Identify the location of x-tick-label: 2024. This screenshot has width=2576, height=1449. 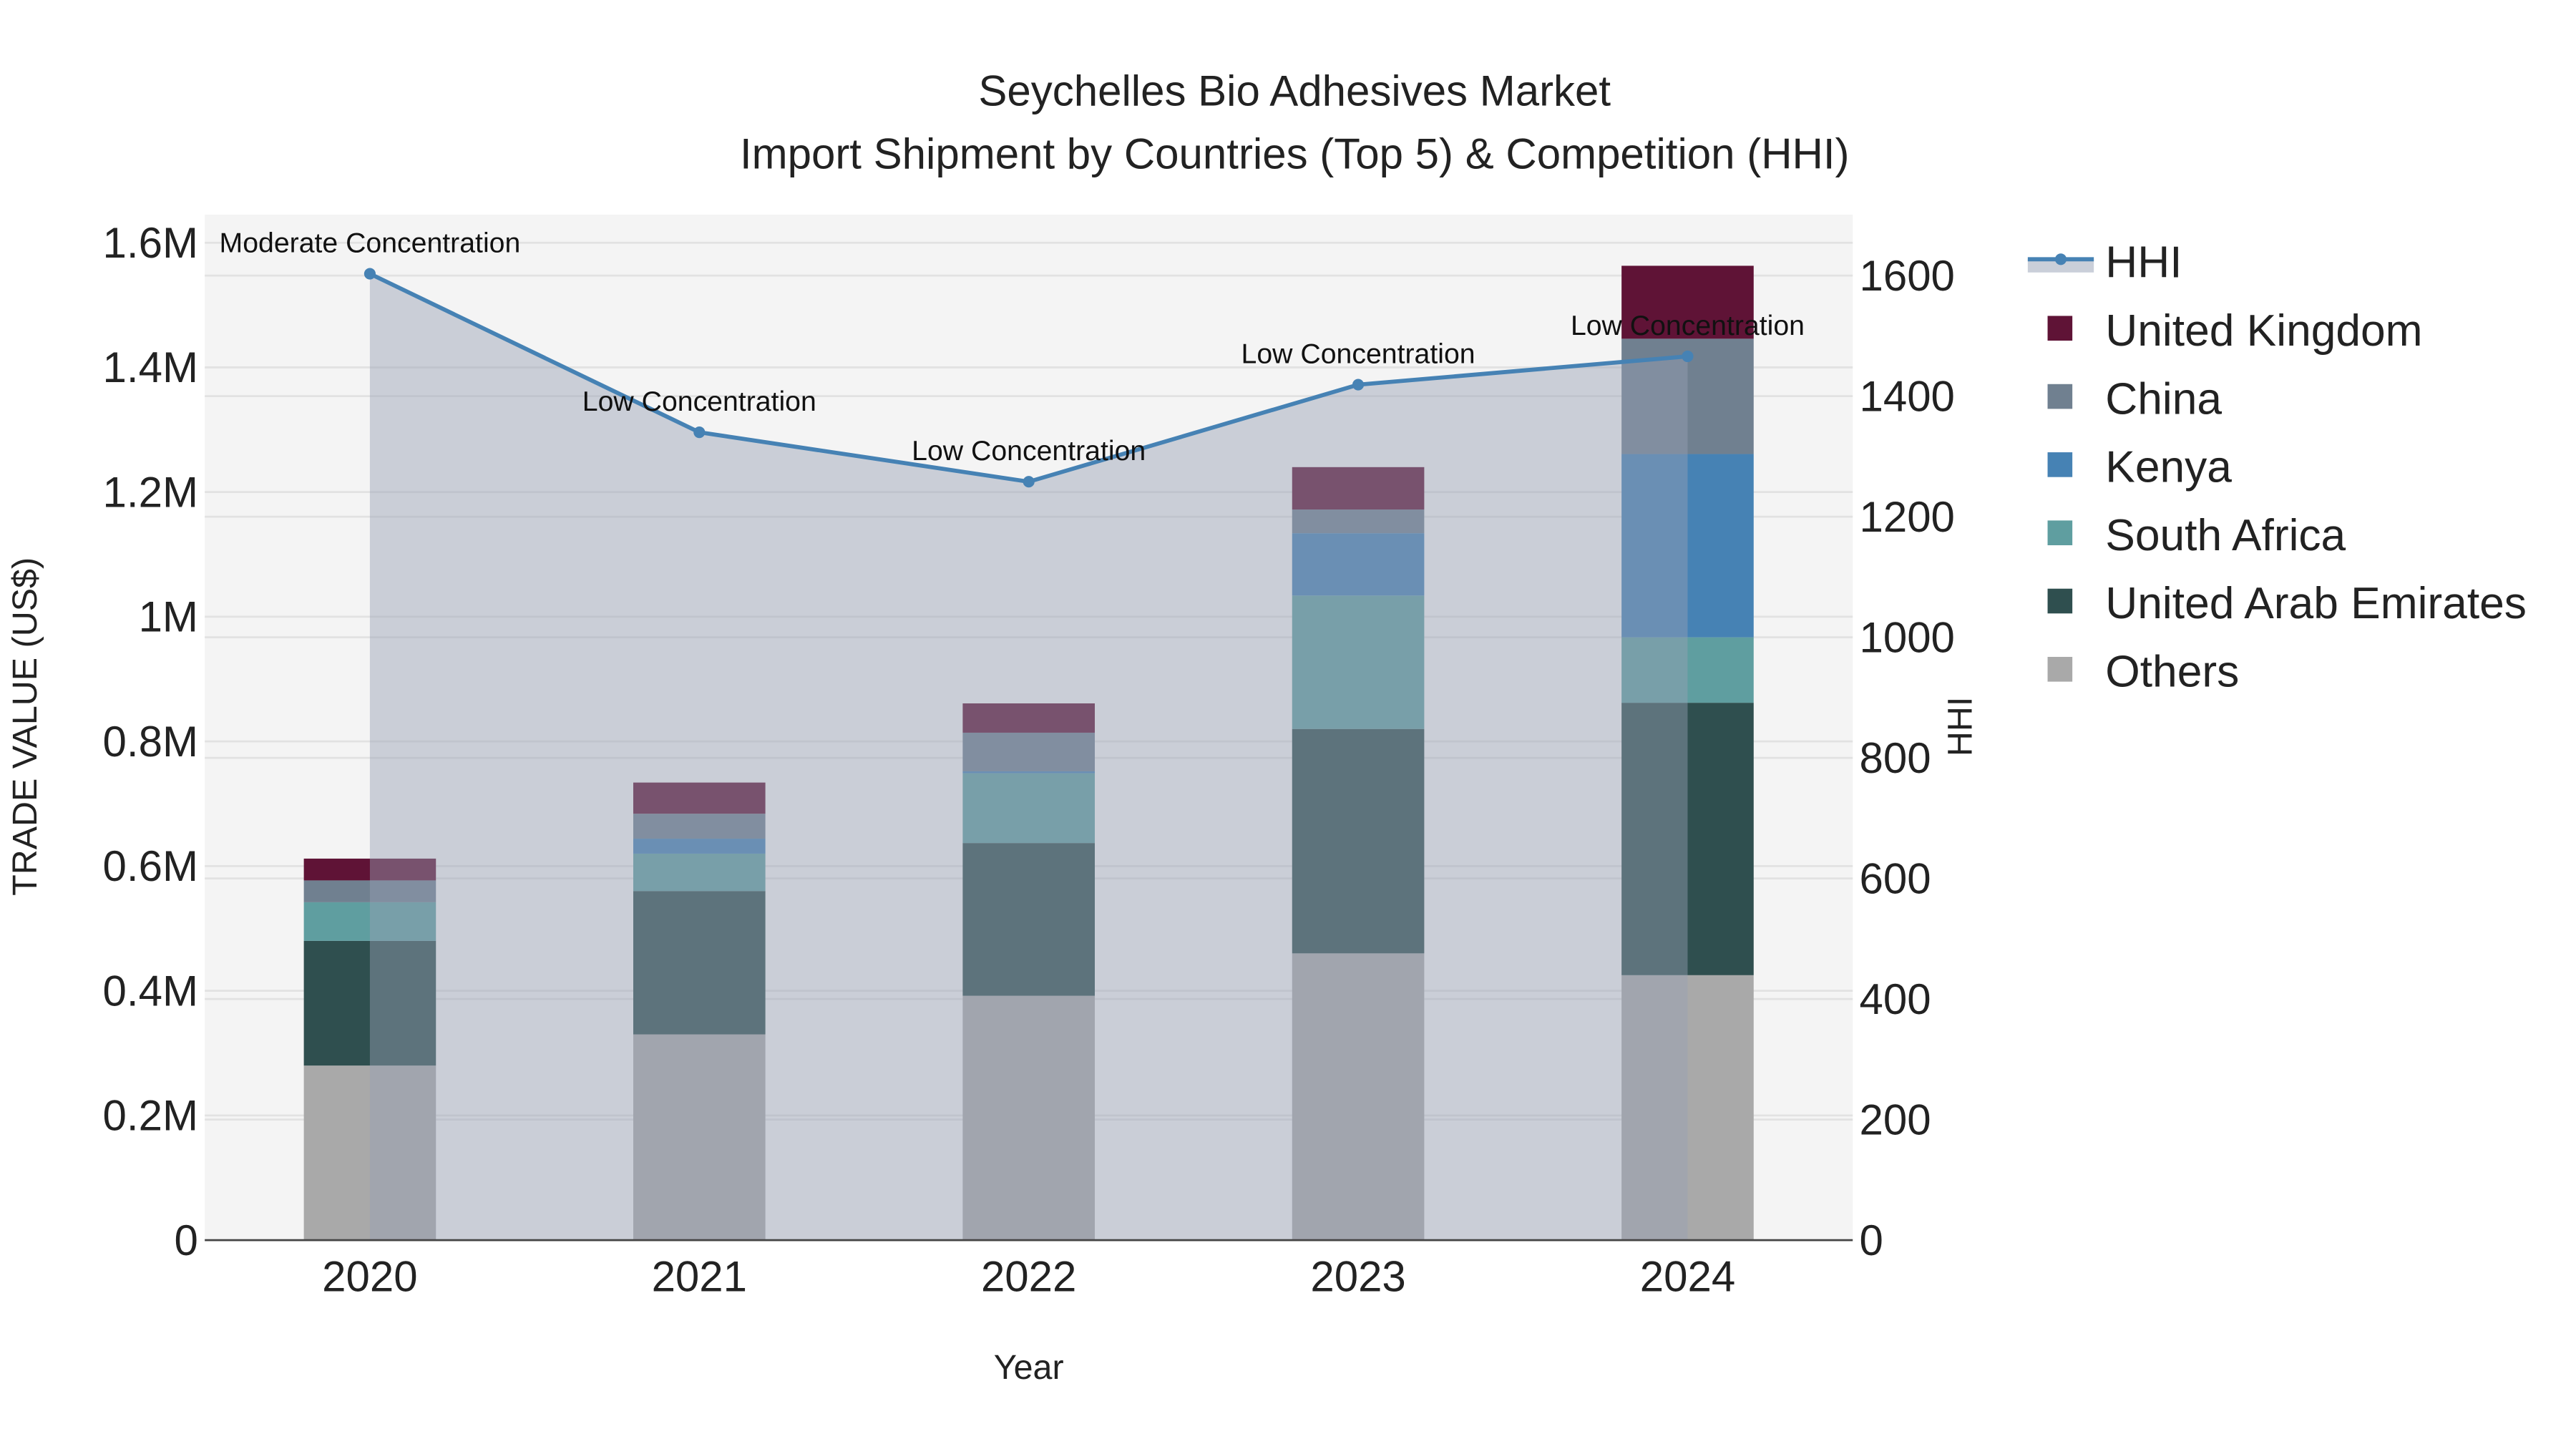
(1687, 1277).